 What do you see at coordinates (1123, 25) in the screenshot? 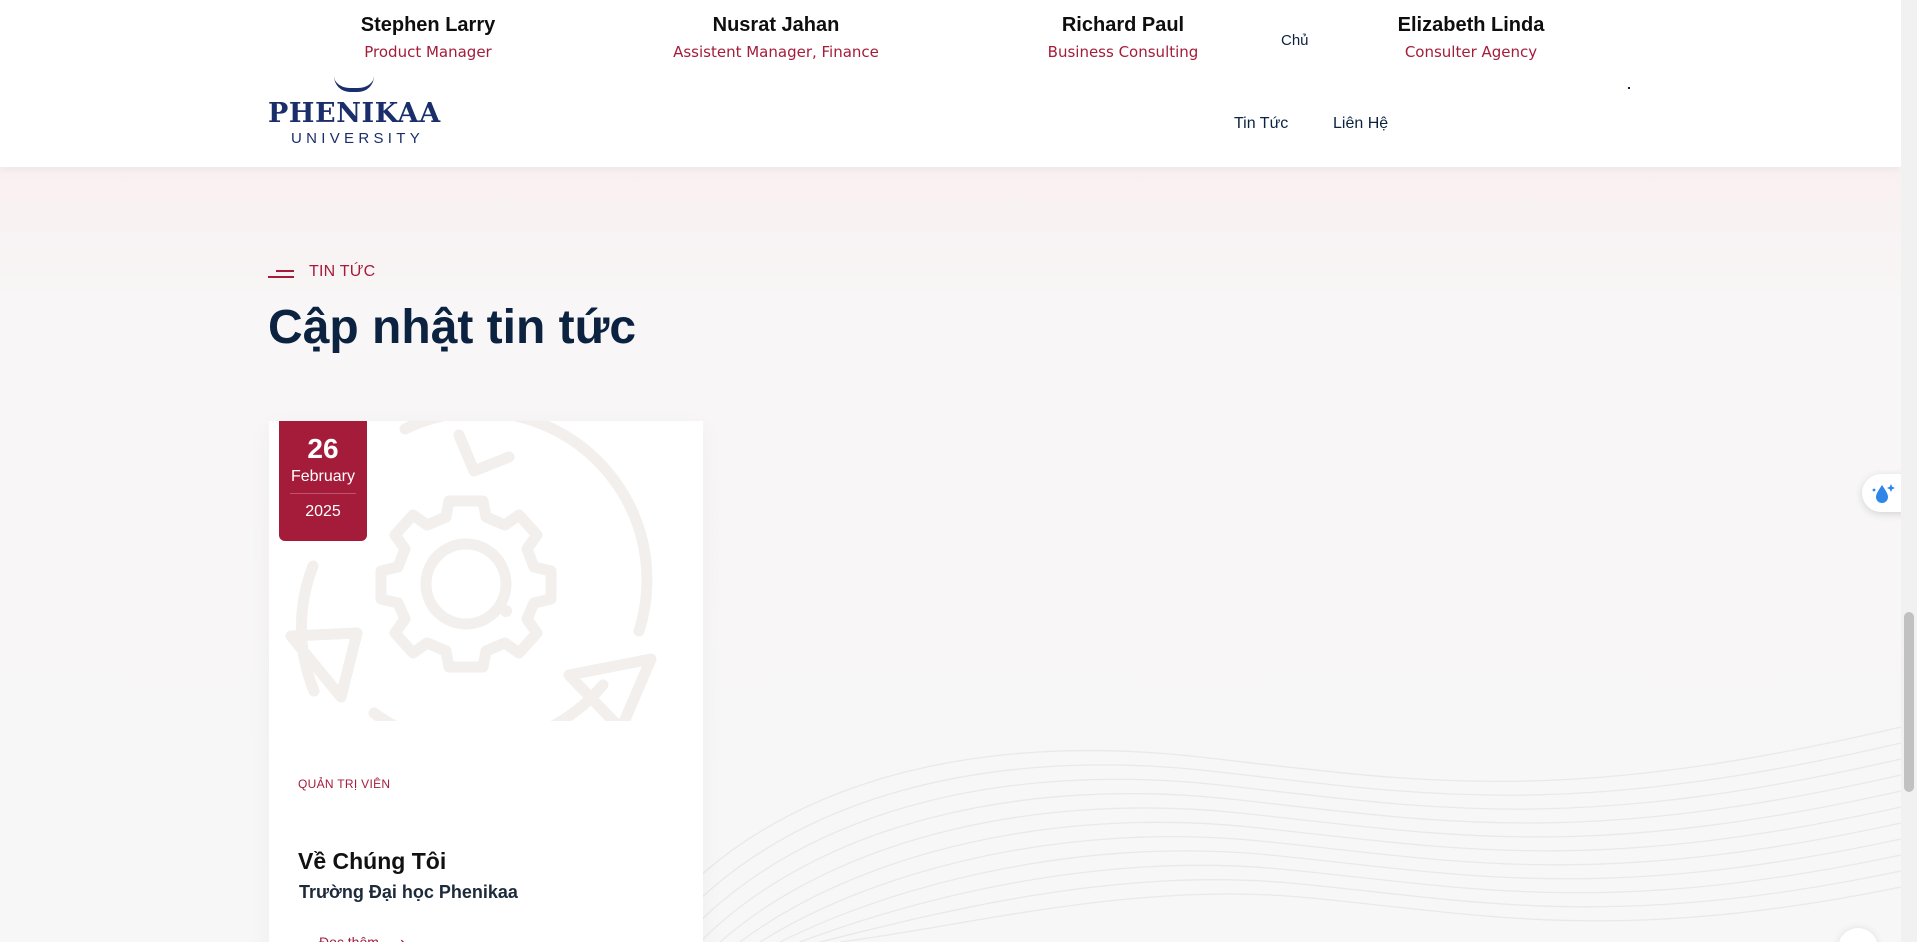
I see `team-member-name: Richard Paul` at bounding box center [1123, 25].